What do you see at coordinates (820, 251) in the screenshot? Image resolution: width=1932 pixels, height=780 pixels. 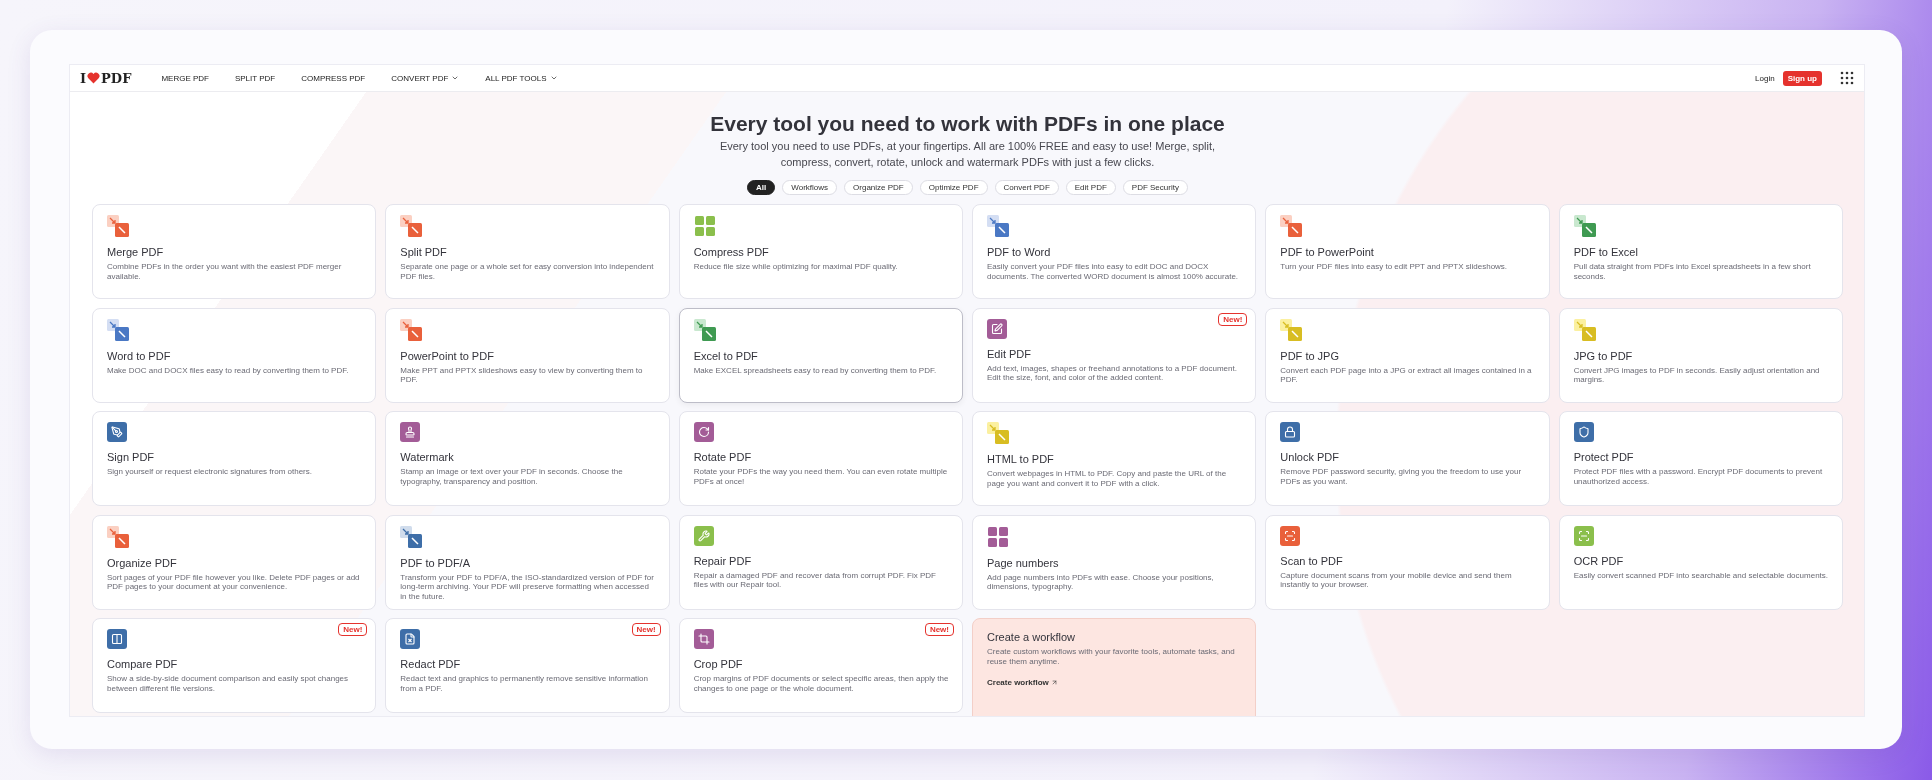 I see `tool-card: Compress PDF Reduce file size while optimizing for maximal PDF quality.` at bounding box center [820, 251].